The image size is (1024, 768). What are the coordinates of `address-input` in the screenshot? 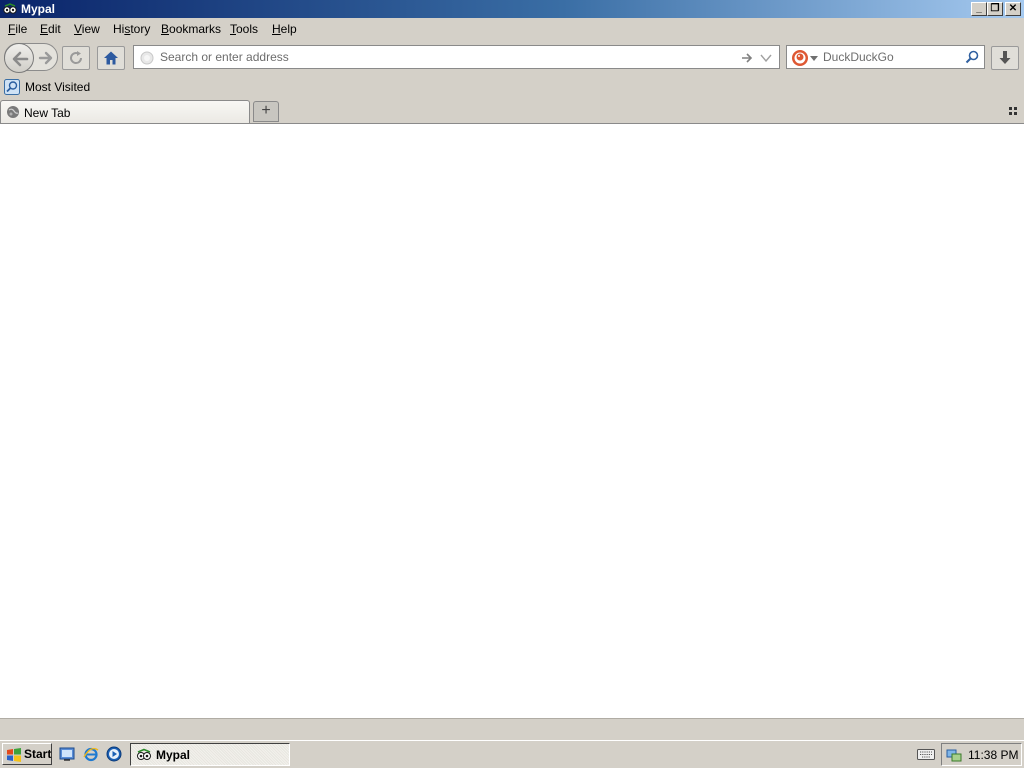 It's located at (450, 57).